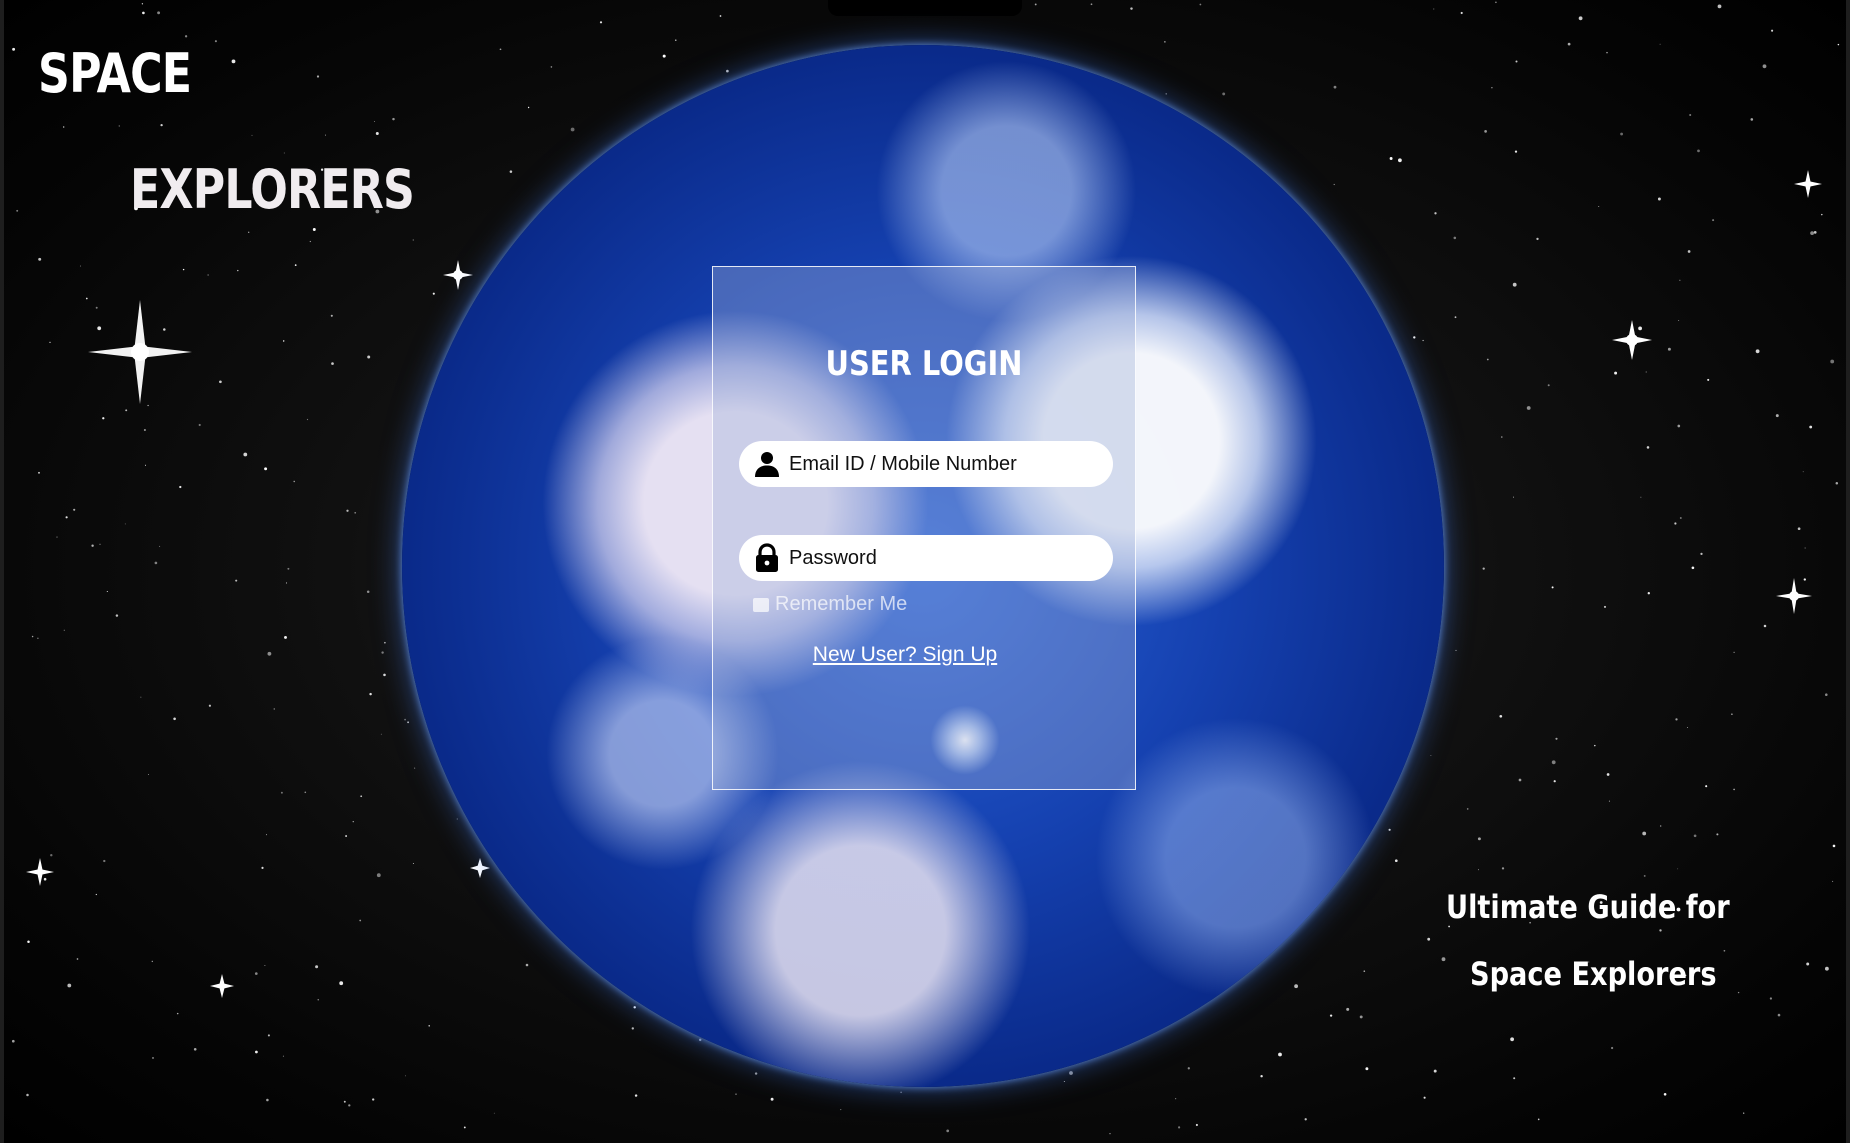  Describe the element at coordinates (1848, 571) in the screenshot. I see `frame-edge-right` at that location.